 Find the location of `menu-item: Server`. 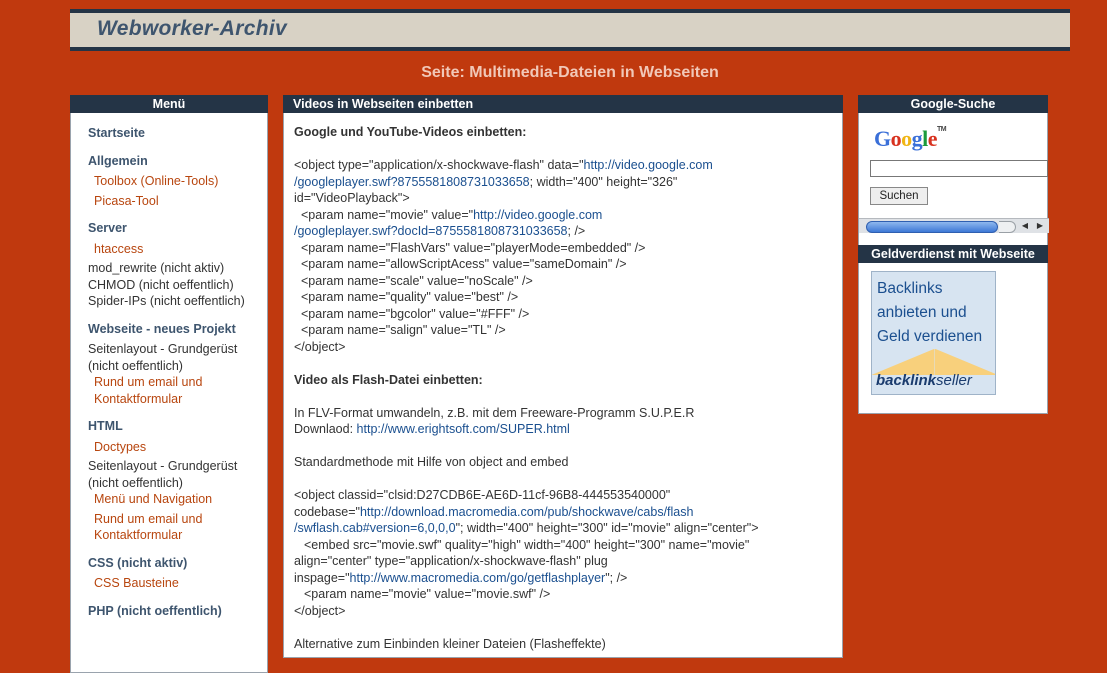

menu-item: Server is located at coordinates (169, 228).